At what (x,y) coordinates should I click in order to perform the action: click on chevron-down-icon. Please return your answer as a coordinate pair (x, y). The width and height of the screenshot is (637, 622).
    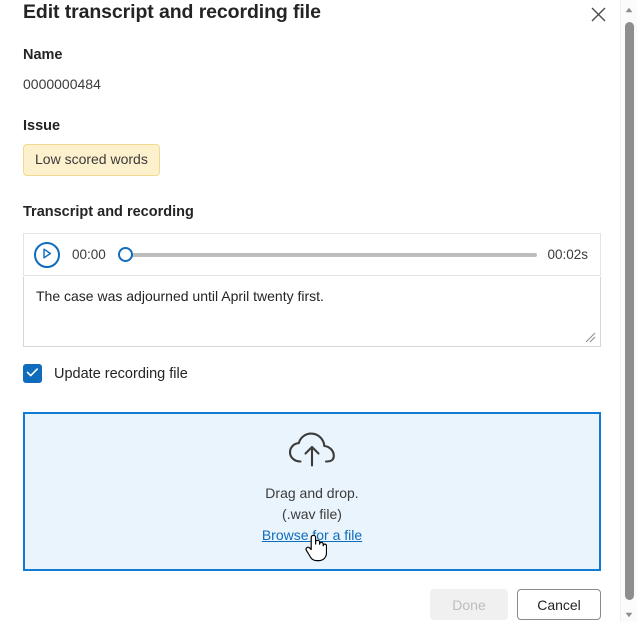
    Looking at the image, I should click on (629, 613).